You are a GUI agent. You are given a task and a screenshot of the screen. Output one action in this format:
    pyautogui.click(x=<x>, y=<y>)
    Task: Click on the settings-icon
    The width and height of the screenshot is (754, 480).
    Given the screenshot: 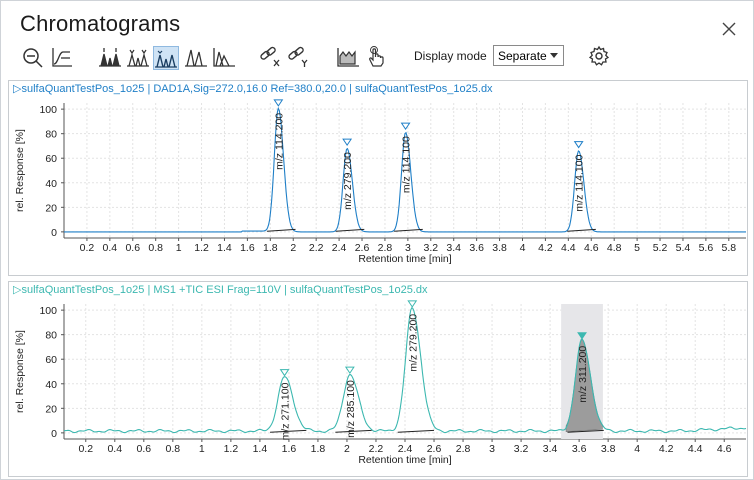 What is the action you would take?
    pyautogui.click(x=599, y=55)
    